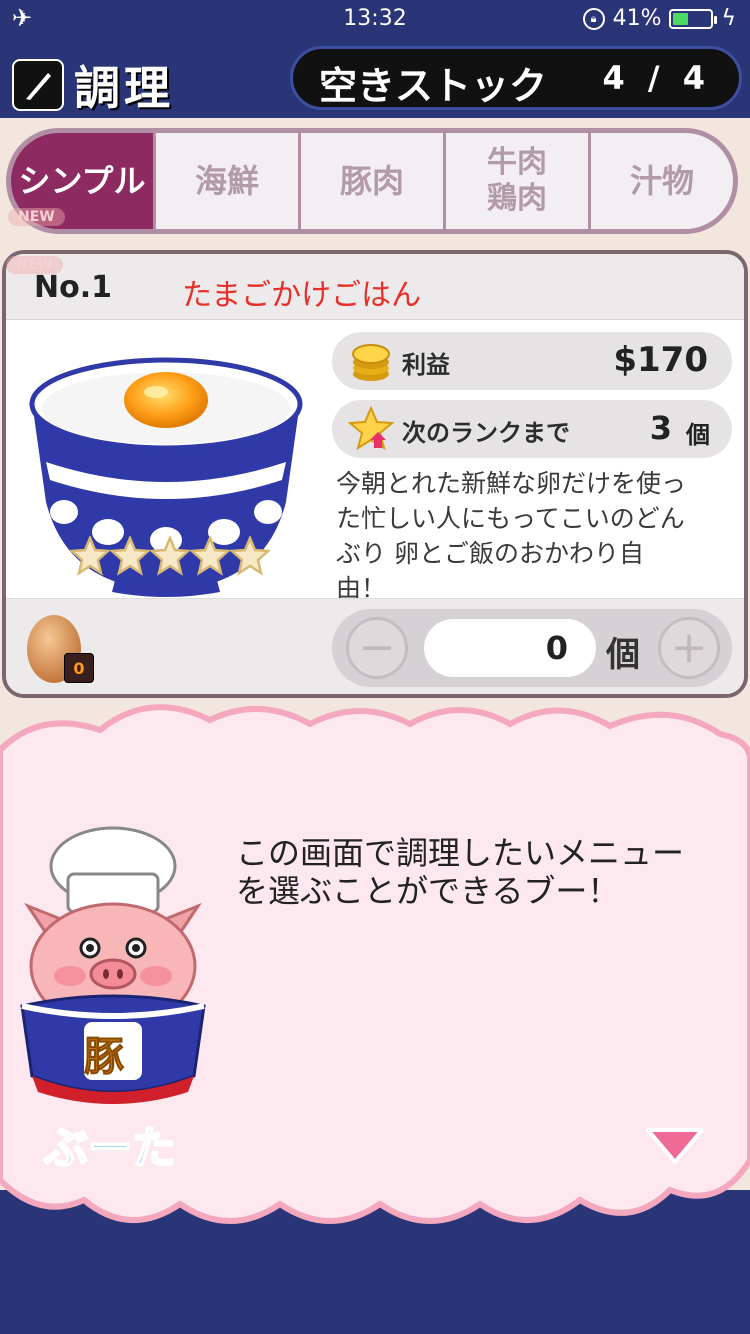  I want to click on quantity-input, so click(510, 648).